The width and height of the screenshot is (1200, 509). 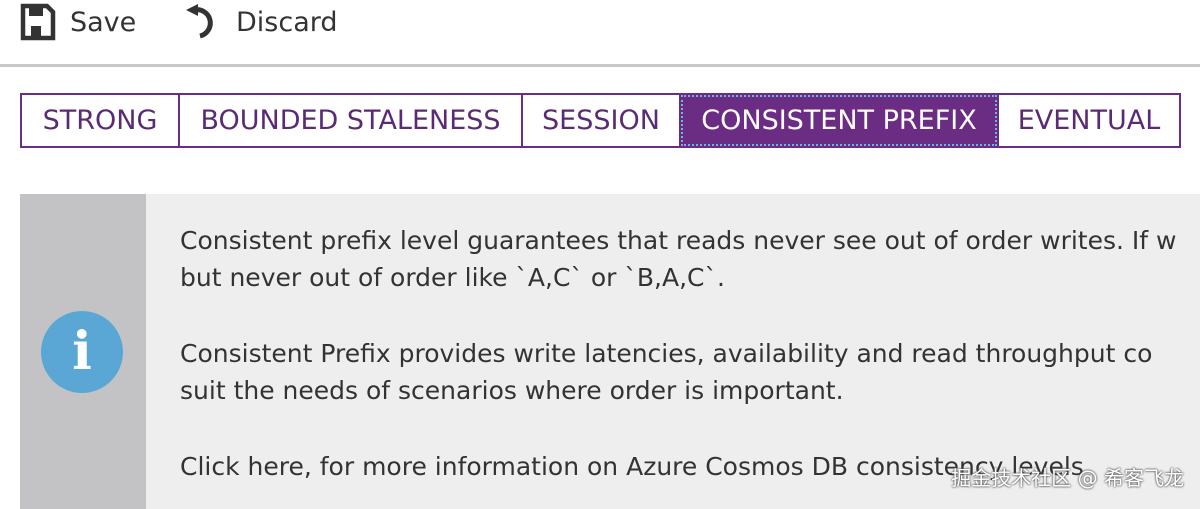 What do you see at coordinates (839, 120) in the screenshot?
I see `tab-consistent-prefix: CONSISTENT PREFIX` at bounding box center [839, 120].